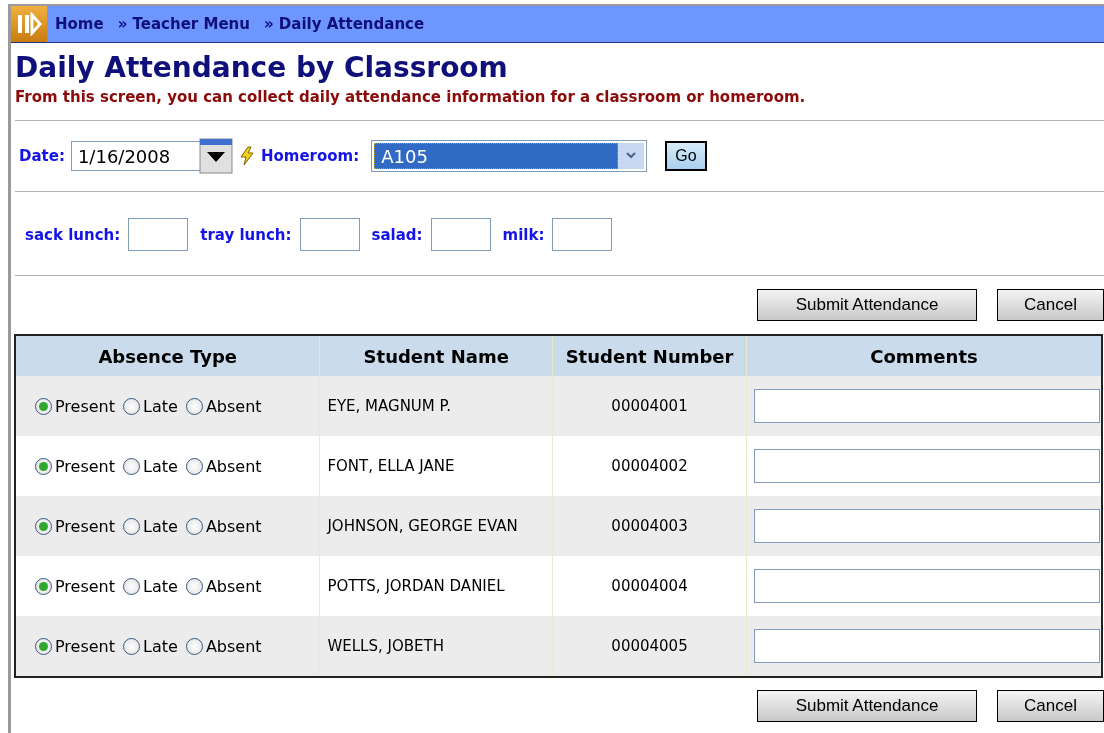 Image resolution: width=1104 pixels, height=733 pixels. What do you see at coordinates (246, 156) in the screenshot?
I see `lightning-icon` at bounding box center [246, 156].